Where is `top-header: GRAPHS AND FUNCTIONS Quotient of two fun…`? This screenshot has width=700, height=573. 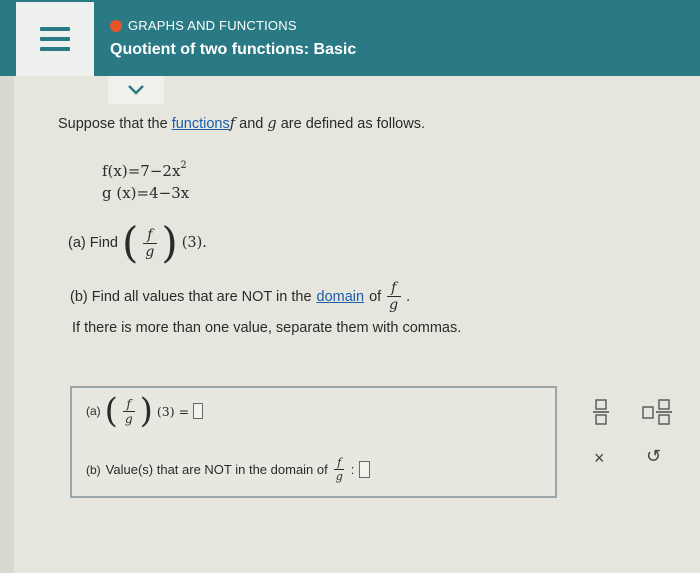 top-header: GRAPHS AND FUNCTIONS Quotient of two fun… is located at coordinates (350, 38).